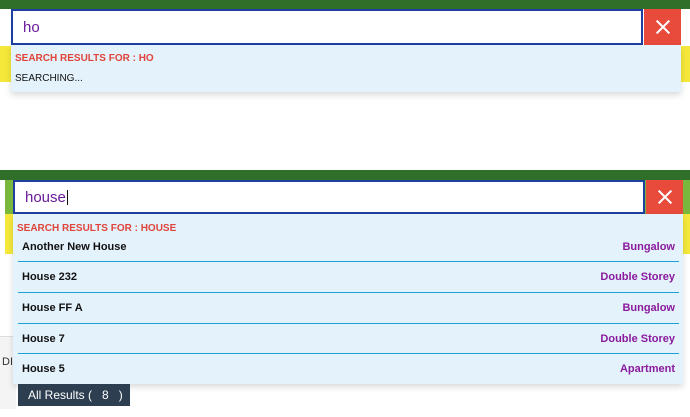 This screenshot has height=417, width=690. What do you see at coordinates (348, 369) in the screenshot?
I see `list-item: House 5 Apartment` at bounding box center [348, 369].